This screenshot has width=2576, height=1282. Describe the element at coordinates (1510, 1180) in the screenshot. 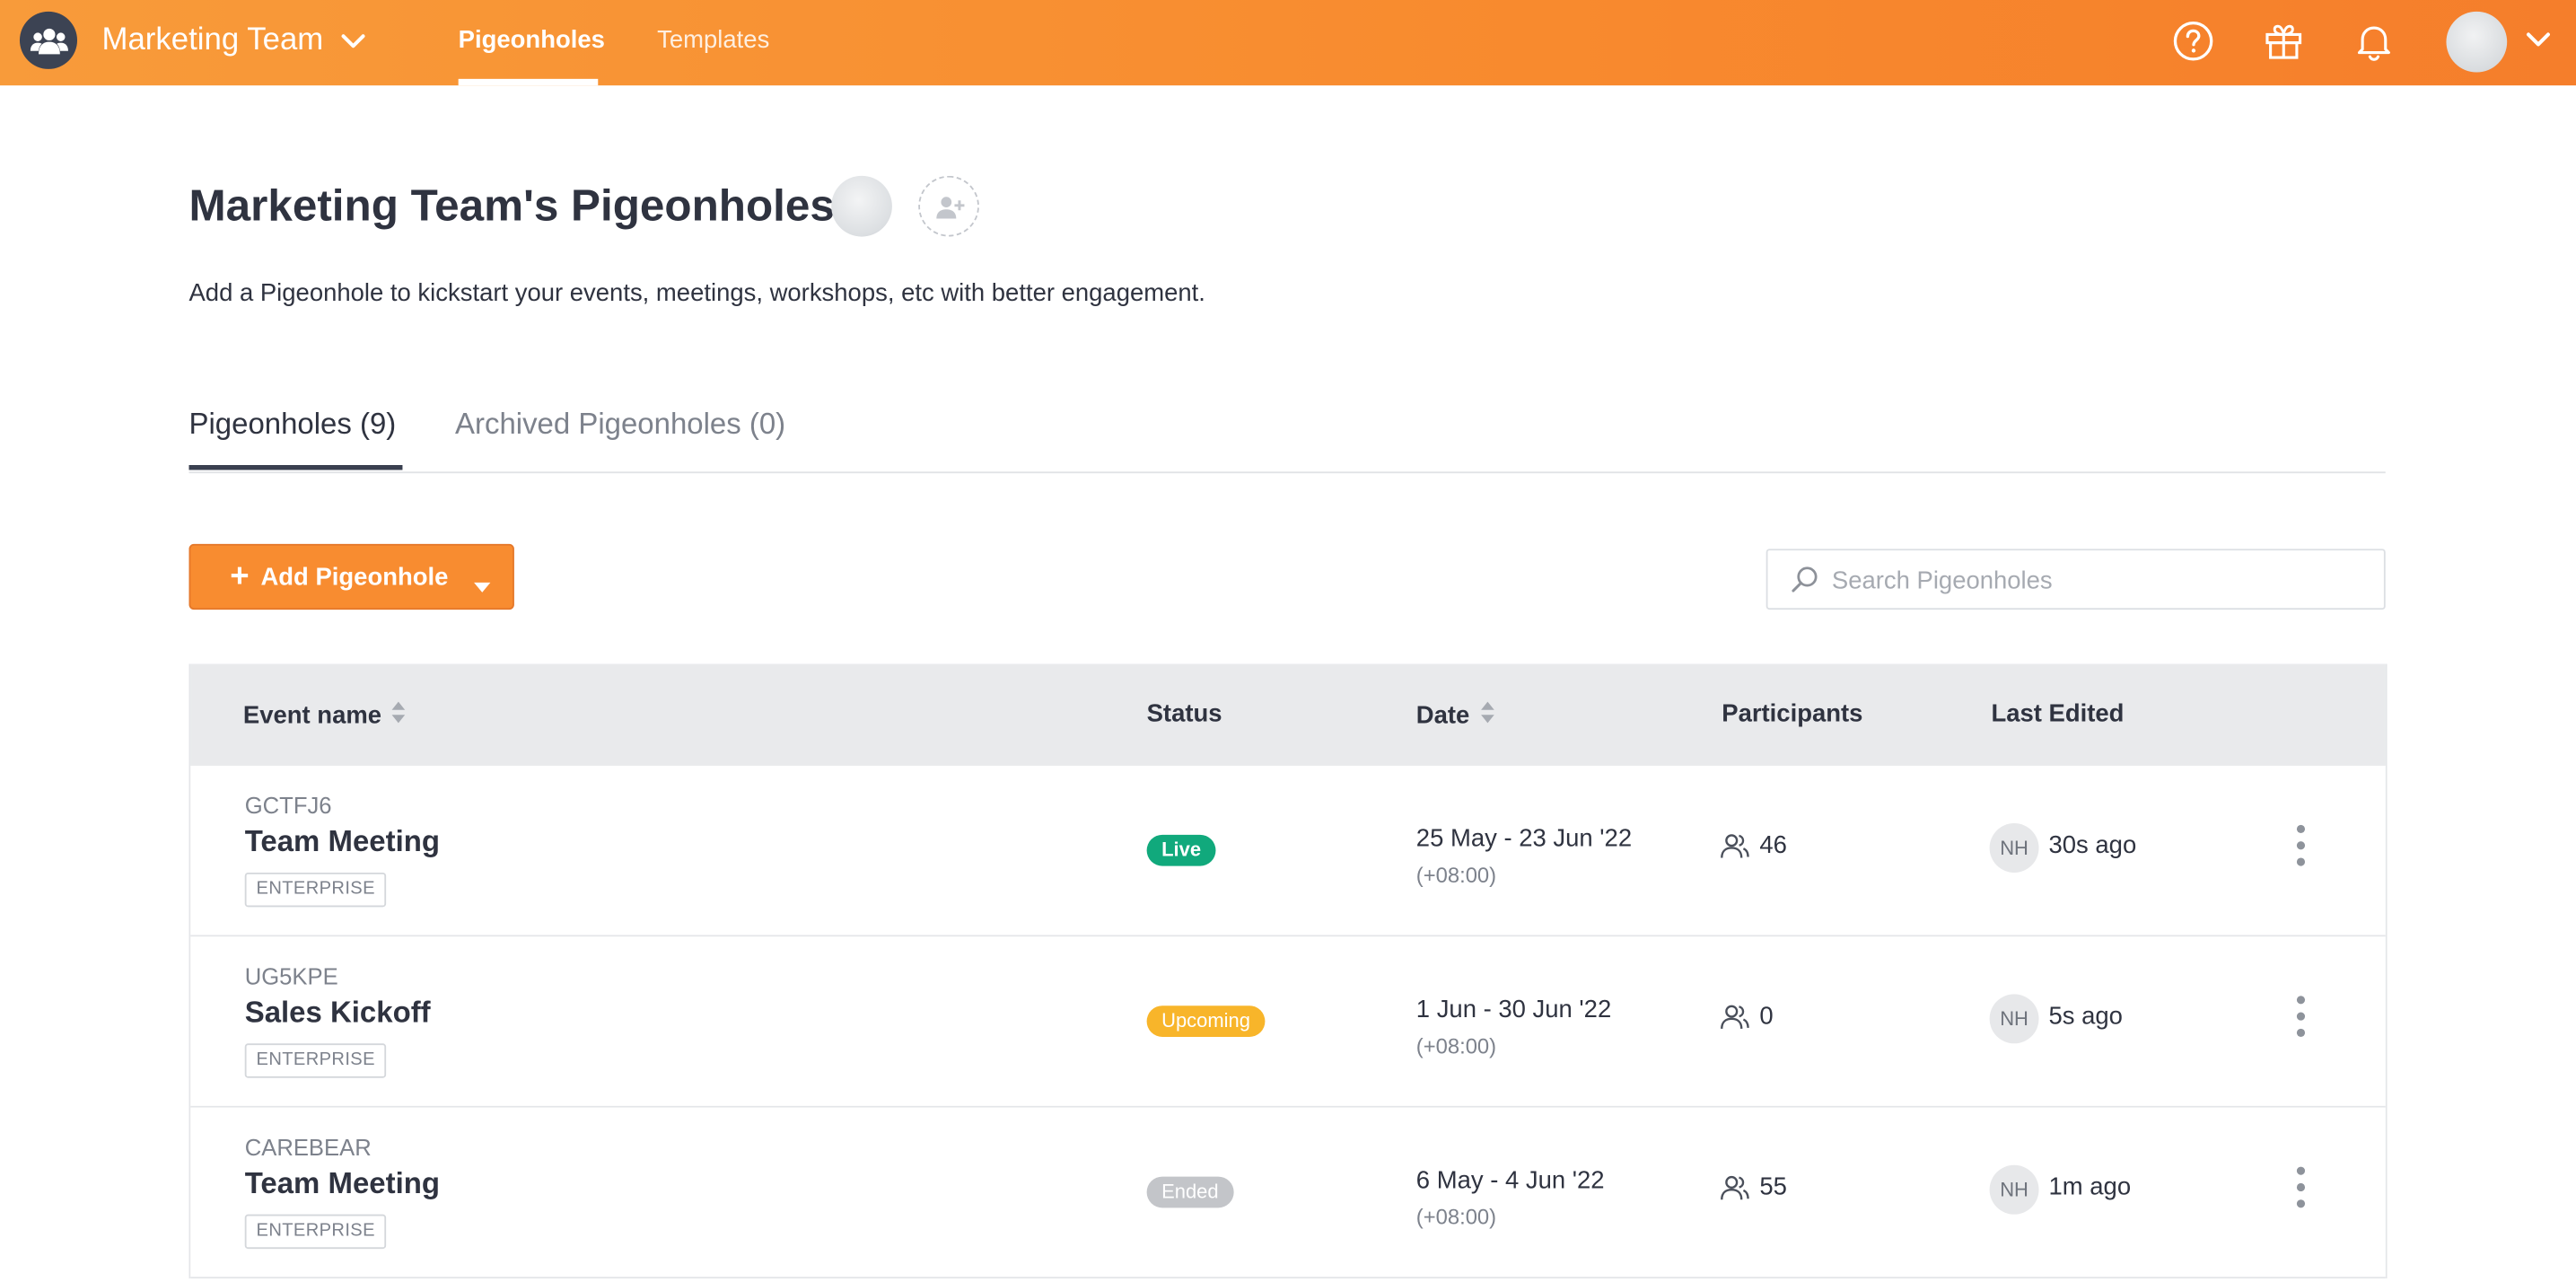

I see `event-date: 6 May - 4 Jun '22` at that location.